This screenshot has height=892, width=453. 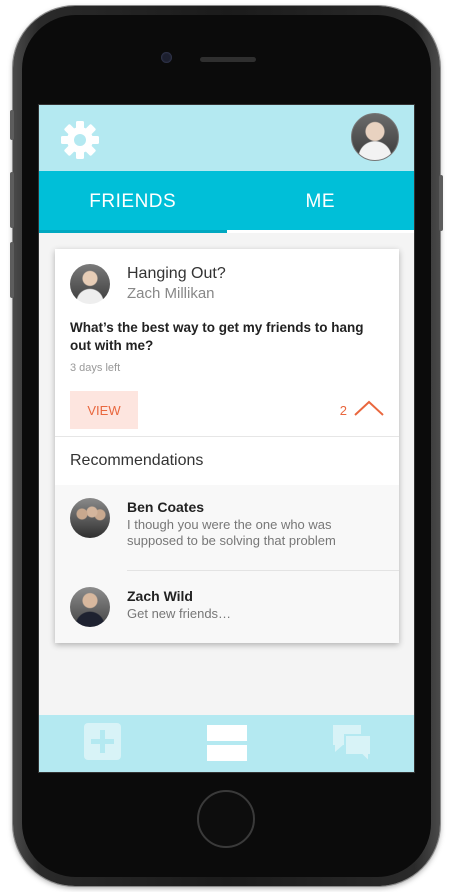 I want to click on post-title: Hanging Out?, so click(x=176, y=273).